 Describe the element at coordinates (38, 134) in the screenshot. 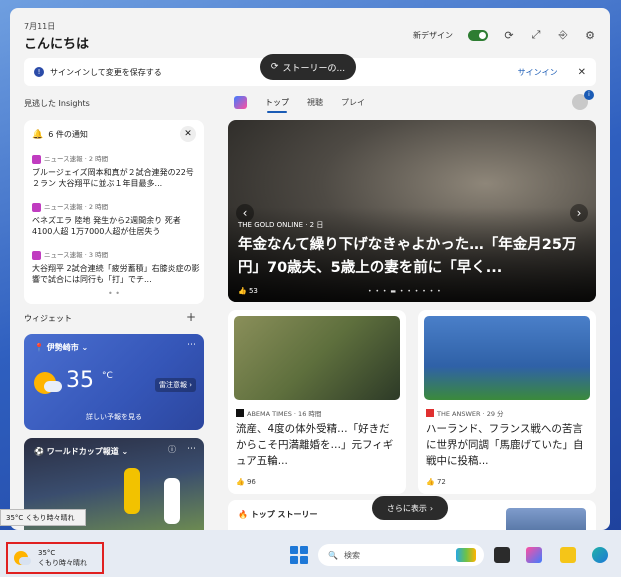

I see `bell-icon: 🔔` at that location.